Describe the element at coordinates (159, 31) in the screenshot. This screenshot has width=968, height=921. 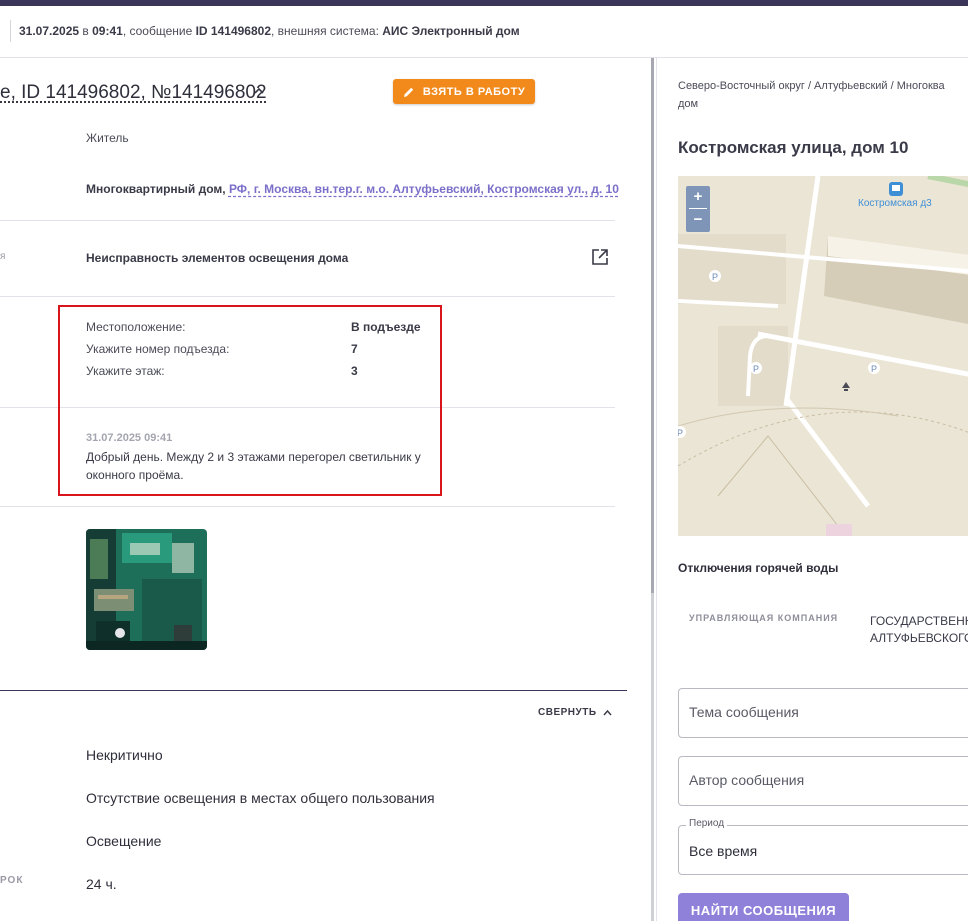
I see `message-prefix: , сообщение` at that location.